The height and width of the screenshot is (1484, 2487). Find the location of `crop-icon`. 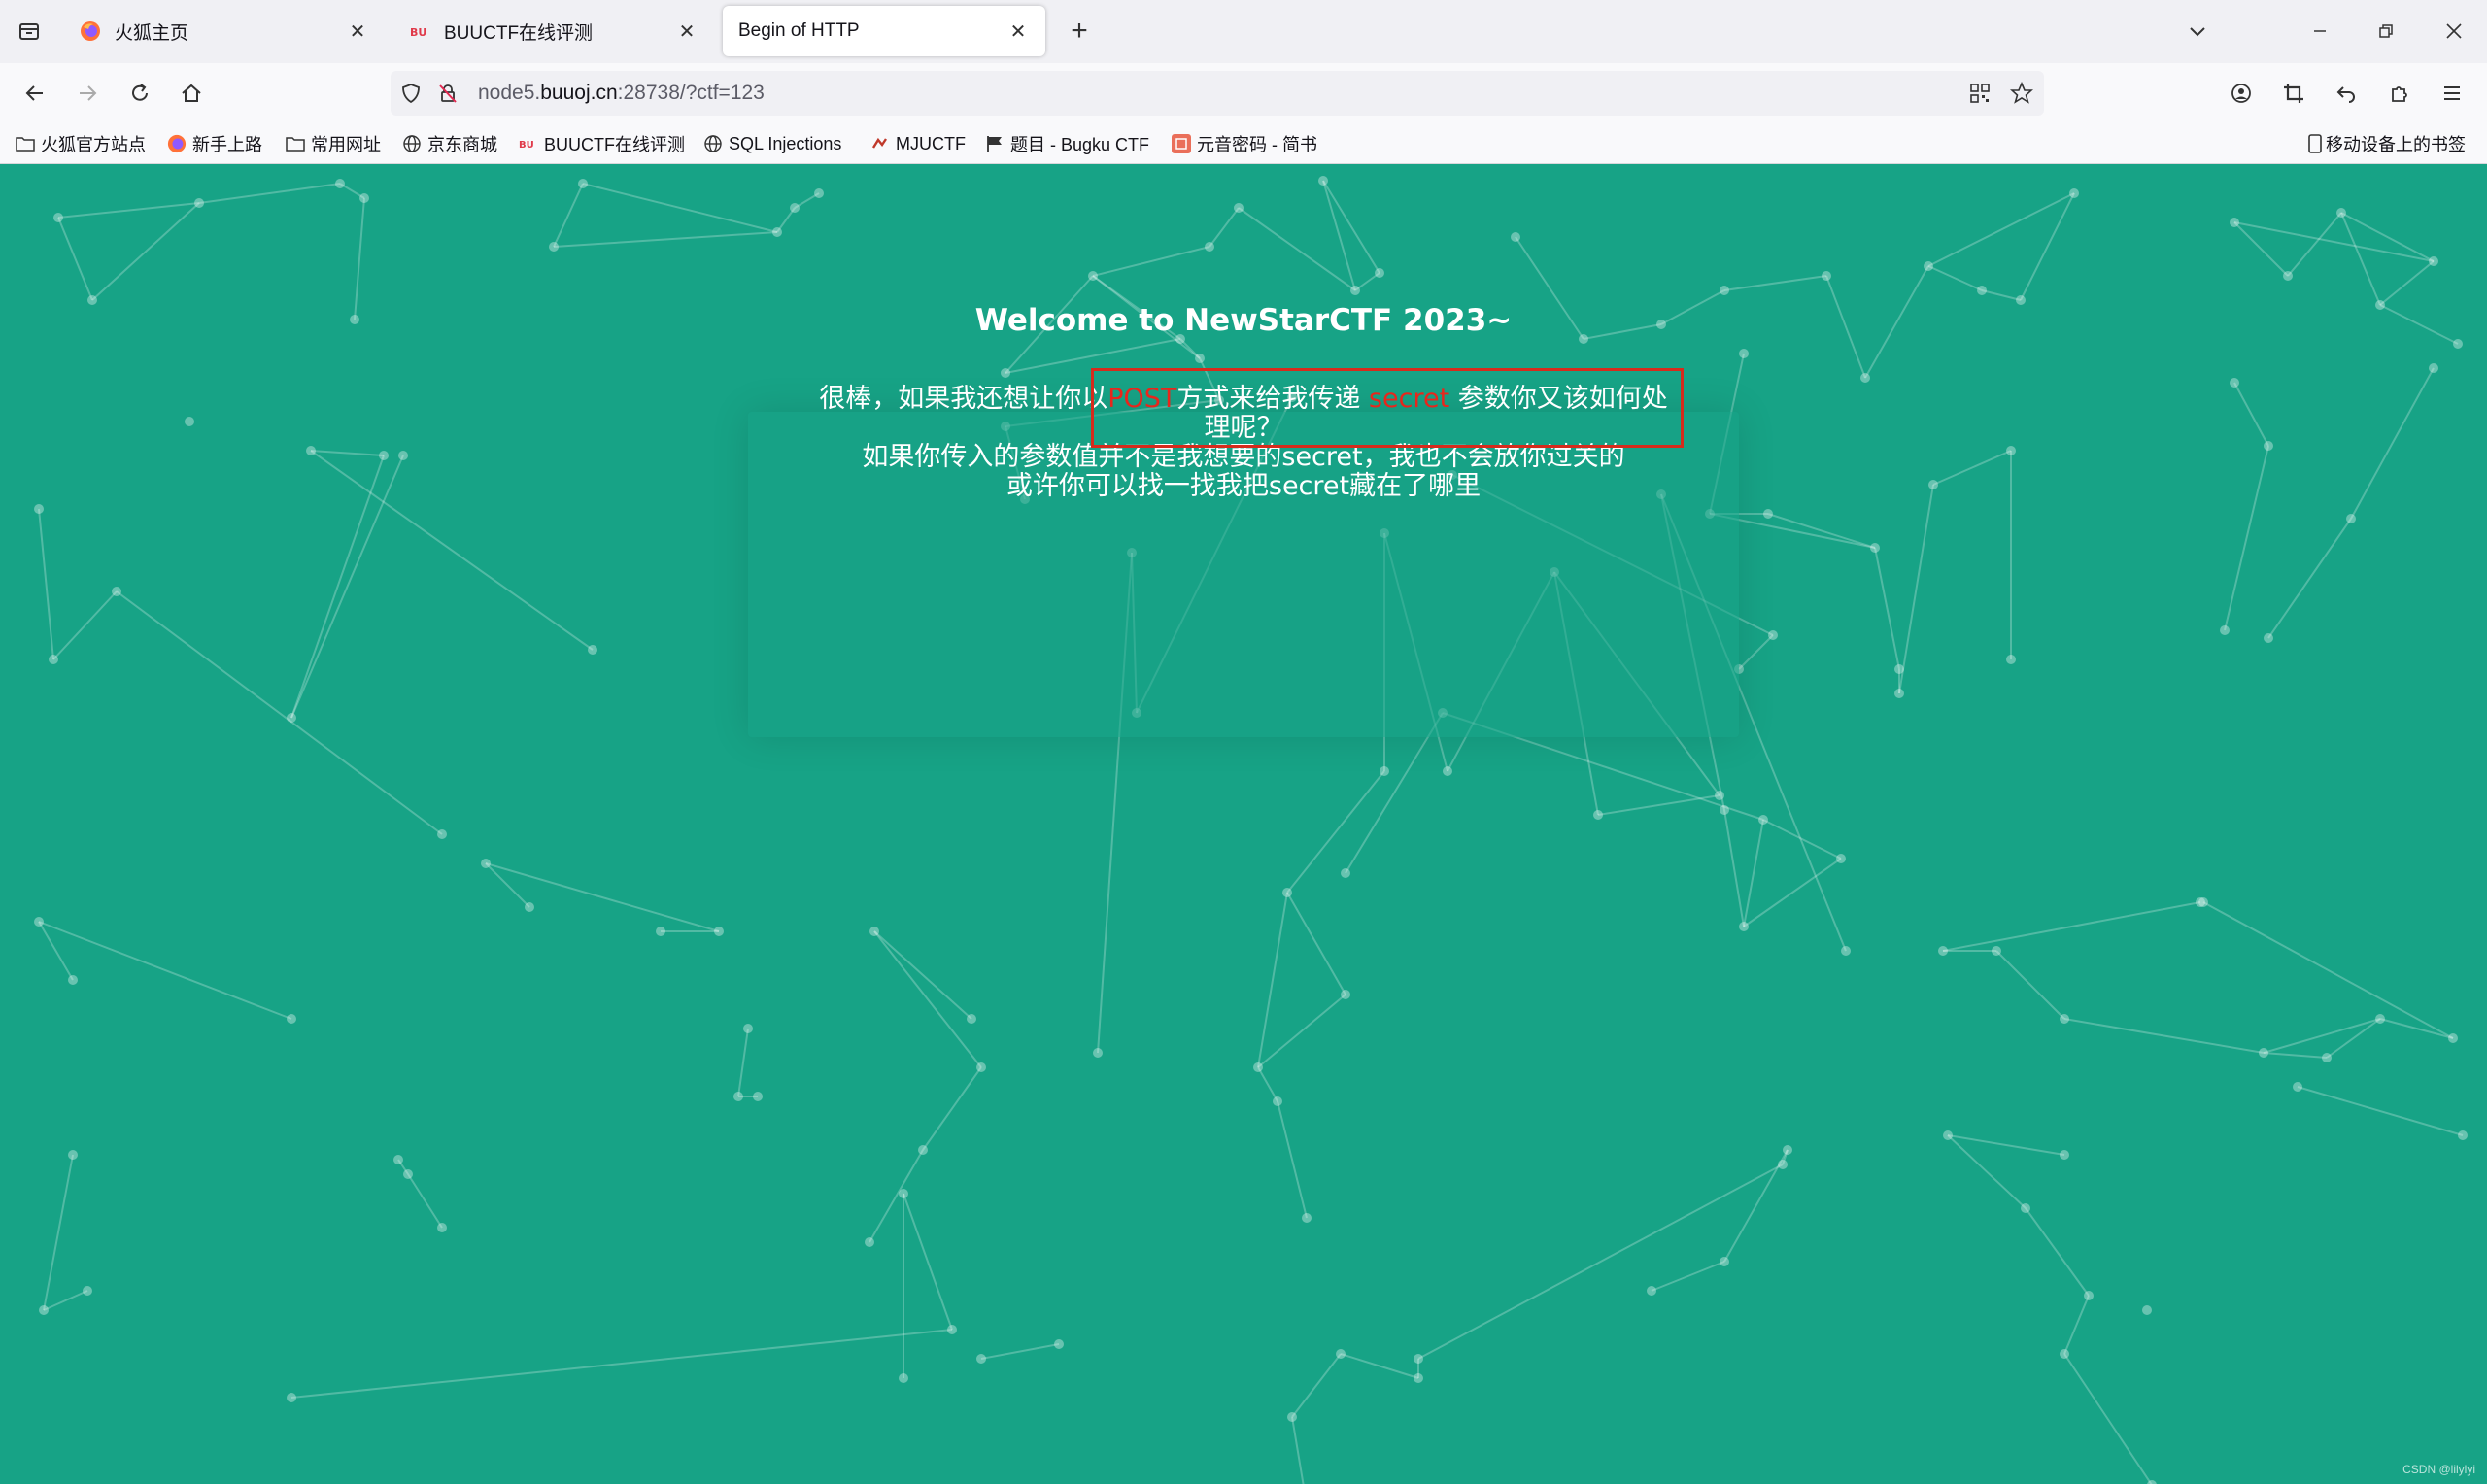

crop-icon is located at coordinates (2293, 94).